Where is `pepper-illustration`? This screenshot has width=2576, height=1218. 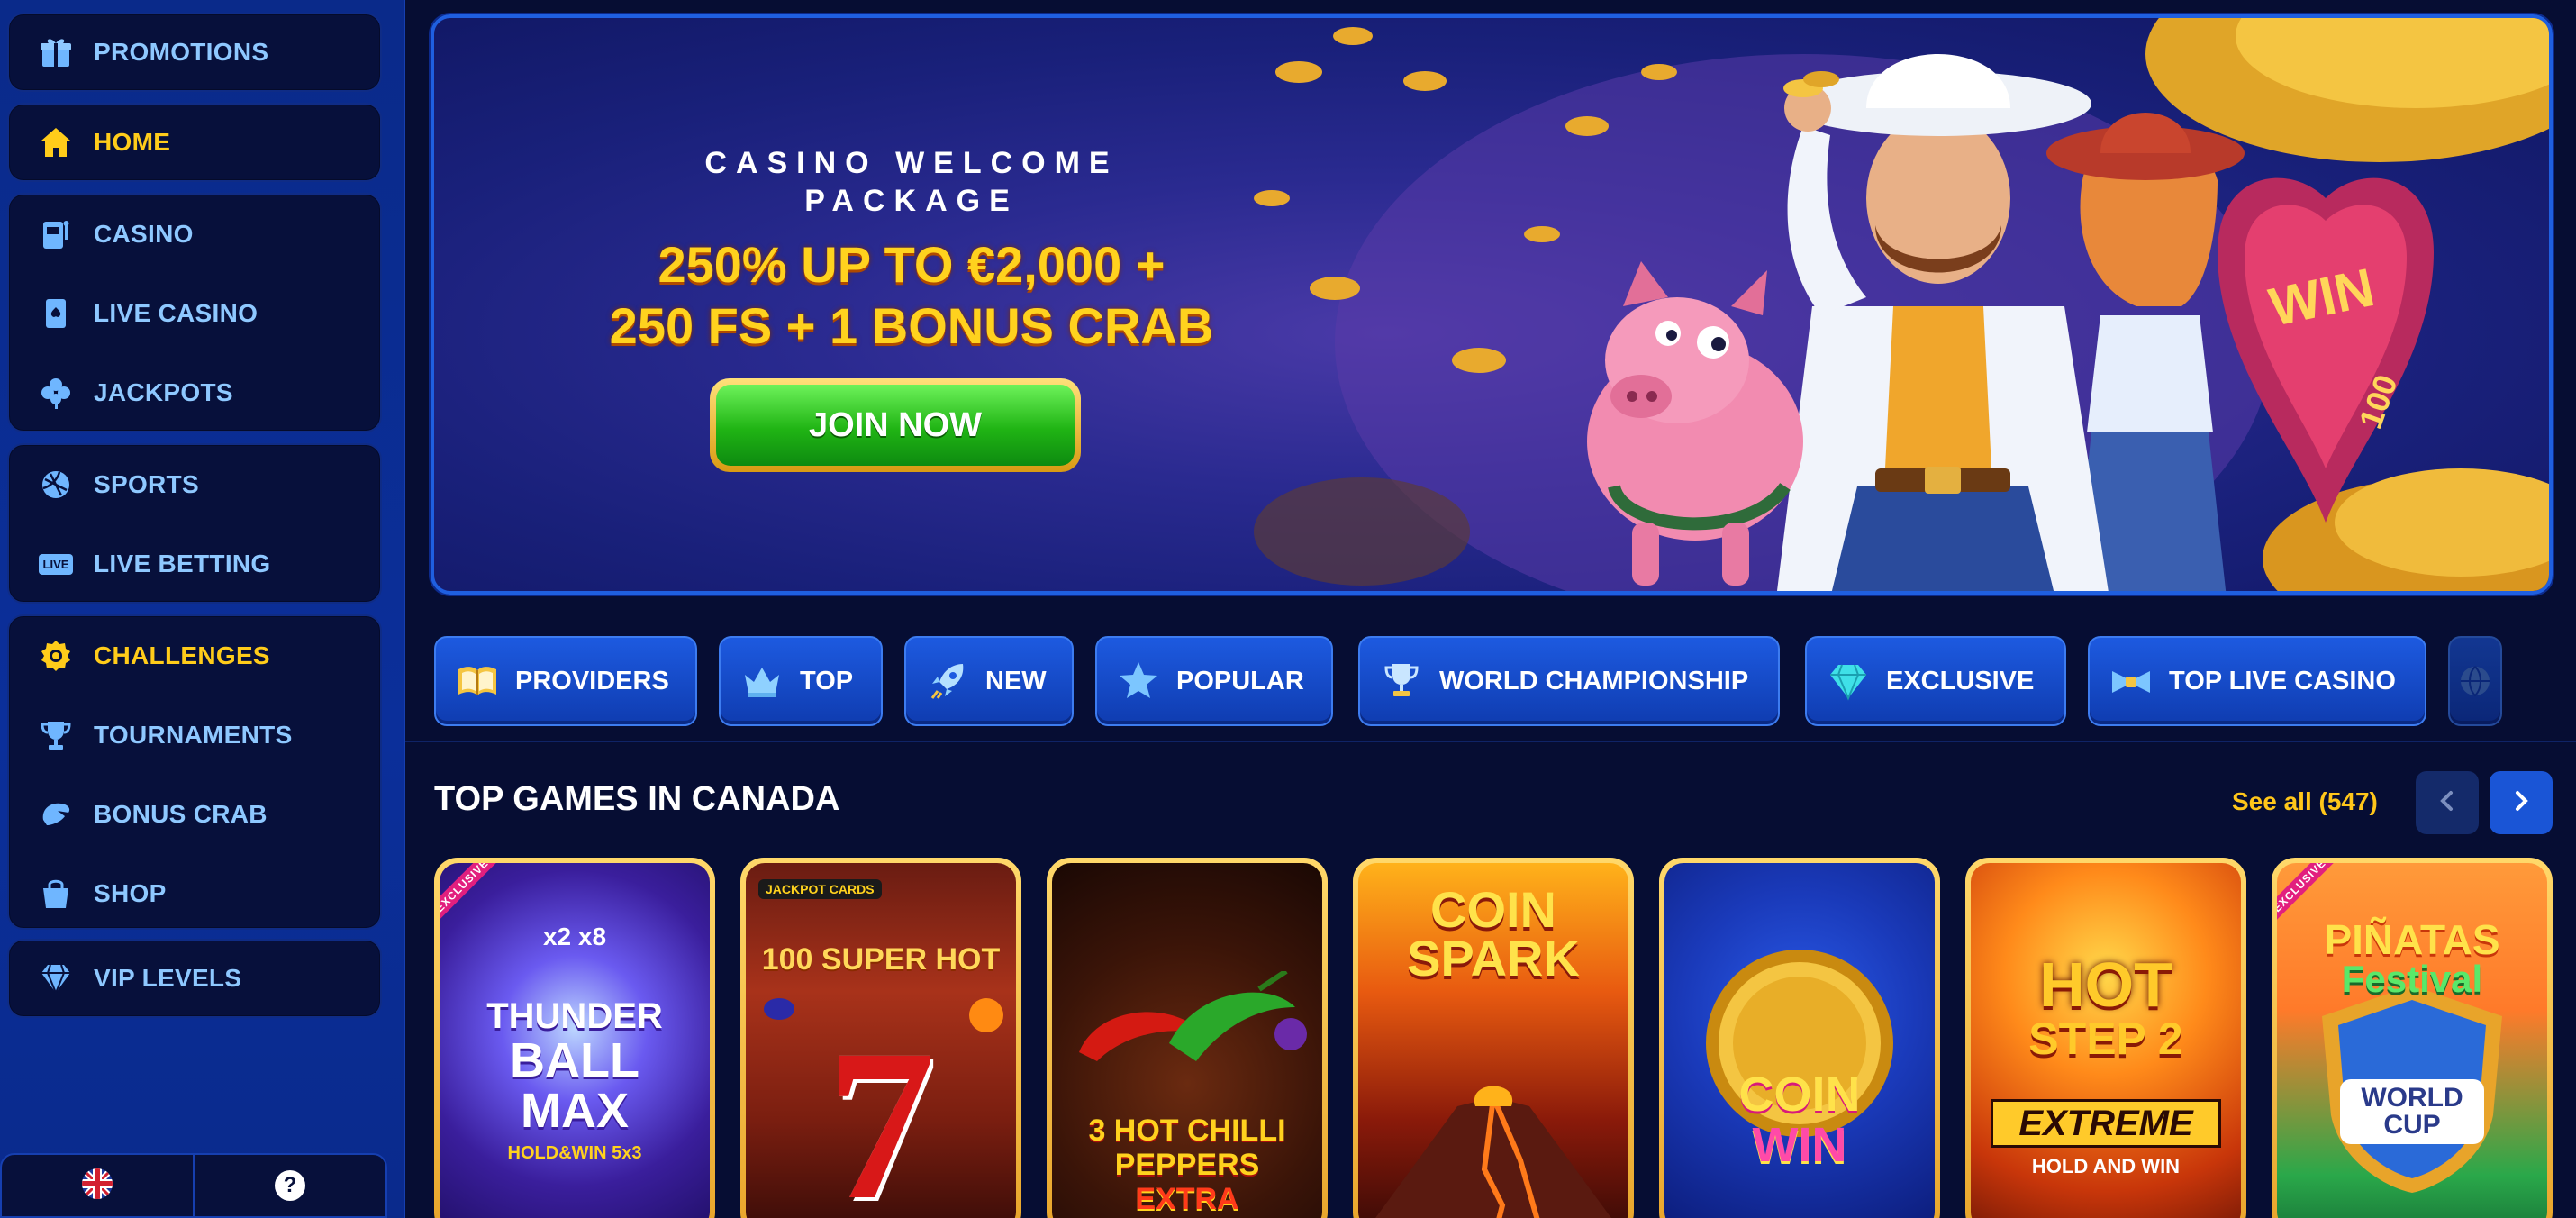
pepper-illustration is located at coordinates (1193, 1016).